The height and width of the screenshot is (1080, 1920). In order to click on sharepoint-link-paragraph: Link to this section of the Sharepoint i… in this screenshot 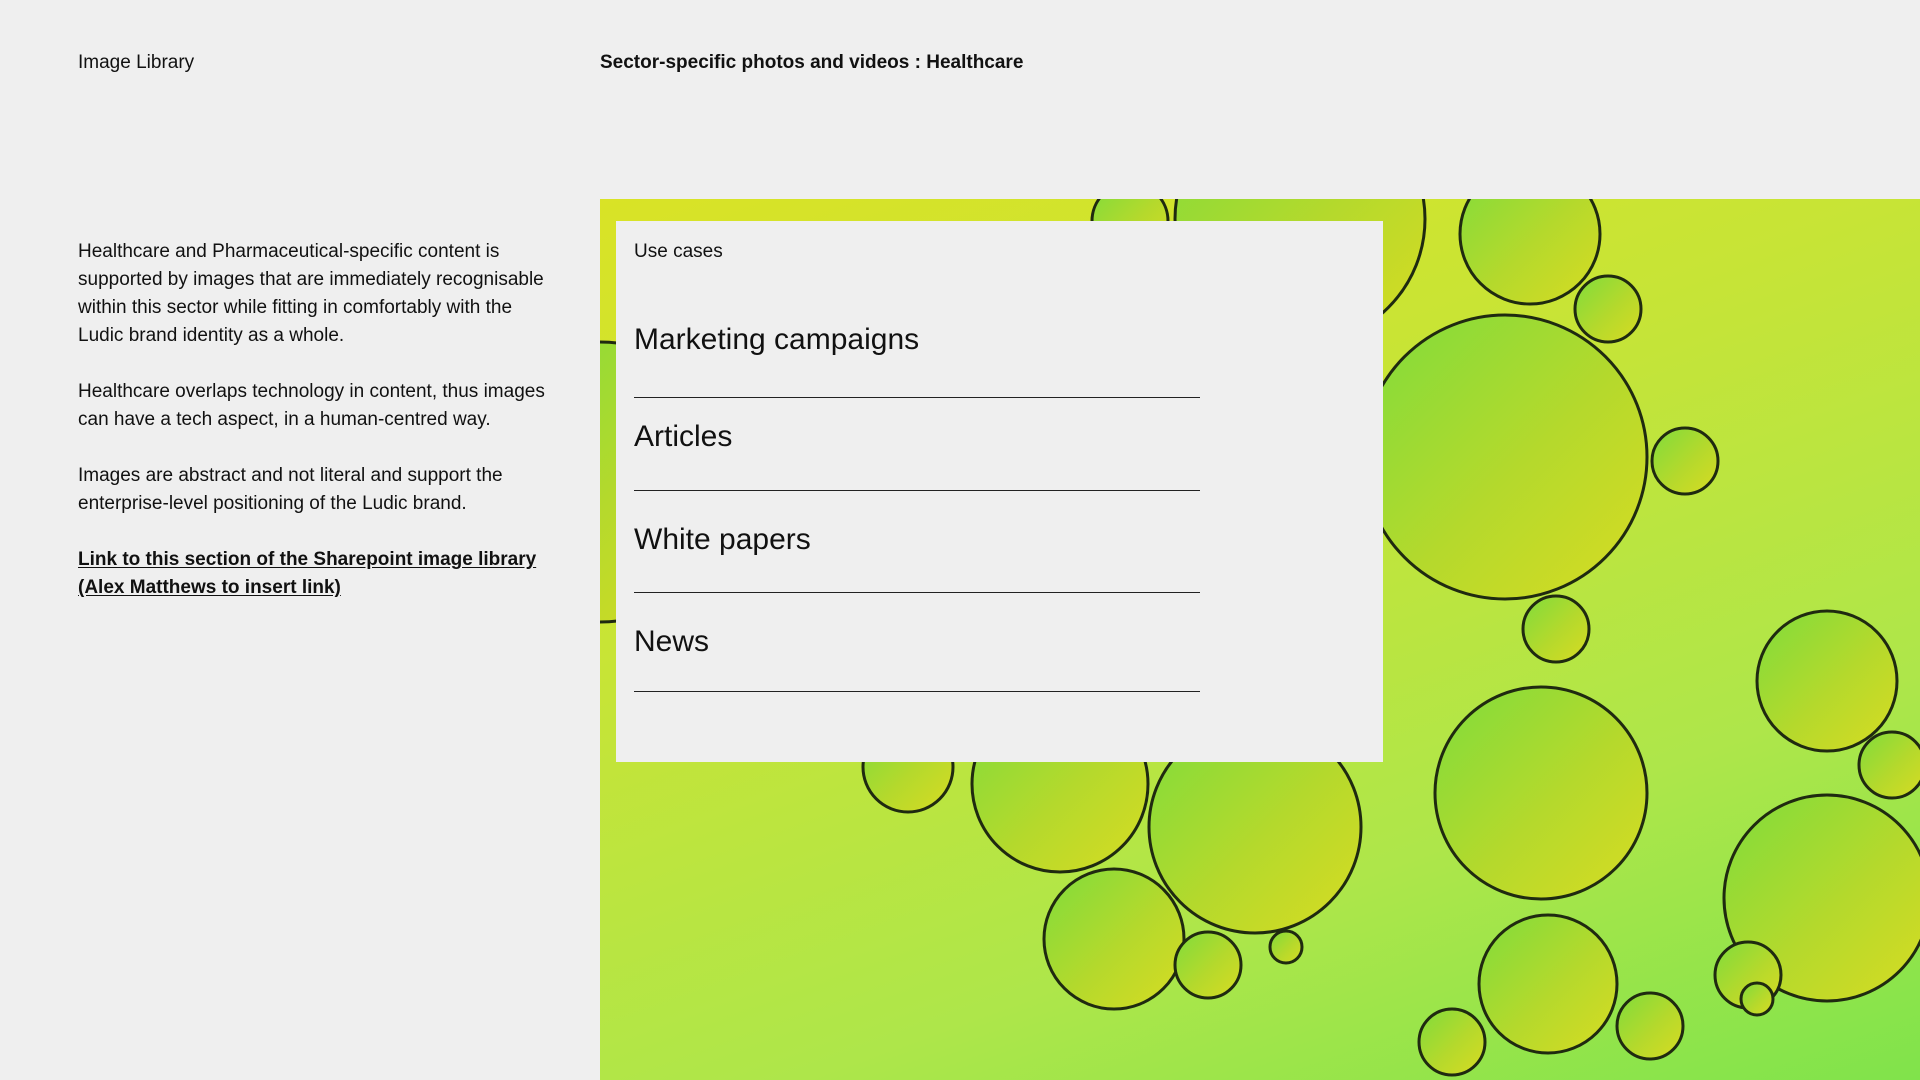, I will do `click(313, 574)`.